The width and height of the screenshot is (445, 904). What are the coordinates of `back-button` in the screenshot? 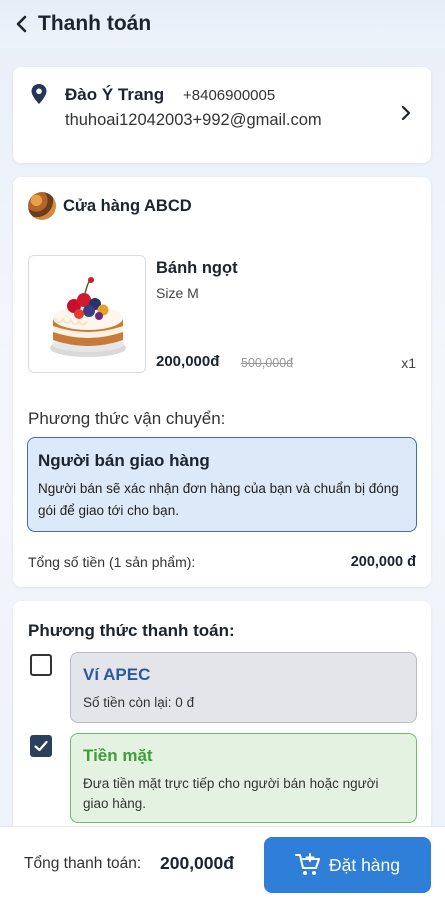 It's located at (22, 24).